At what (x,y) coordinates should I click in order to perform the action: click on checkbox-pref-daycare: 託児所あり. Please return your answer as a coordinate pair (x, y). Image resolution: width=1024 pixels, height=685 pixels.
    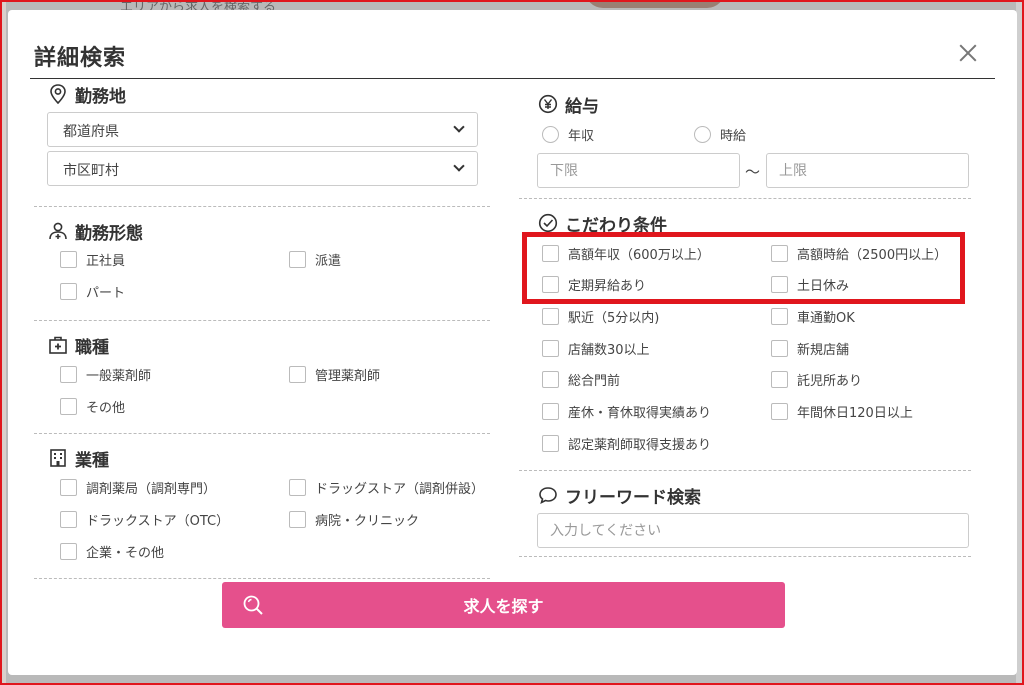
    Looking at the image, I should click on (816, 379).